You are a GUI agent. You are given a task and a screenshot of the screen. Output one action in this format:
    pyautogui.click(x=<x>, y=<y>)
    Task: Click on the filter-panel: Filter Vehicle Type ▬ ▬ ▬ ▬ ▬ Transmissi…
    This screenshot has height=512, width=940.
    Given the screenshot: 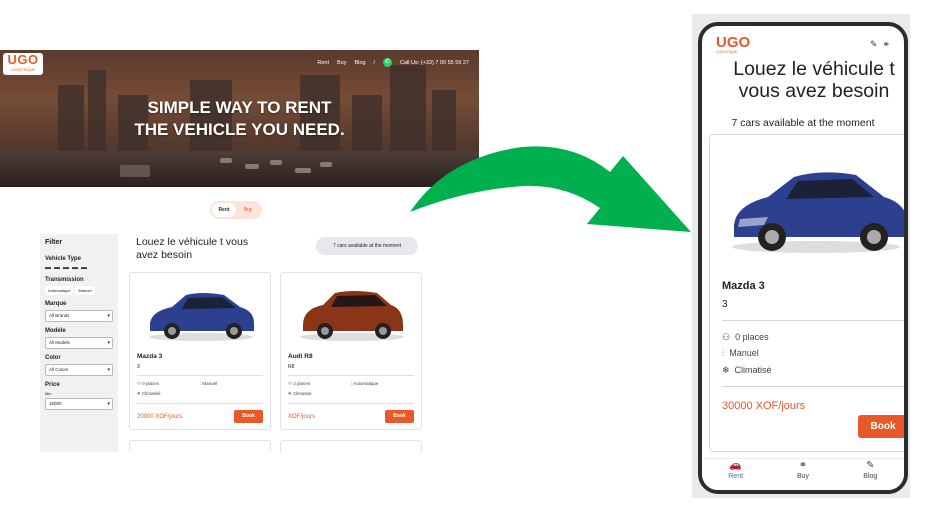 What is the action you would take?
    pyautogui.click(x=79, y=343)
    